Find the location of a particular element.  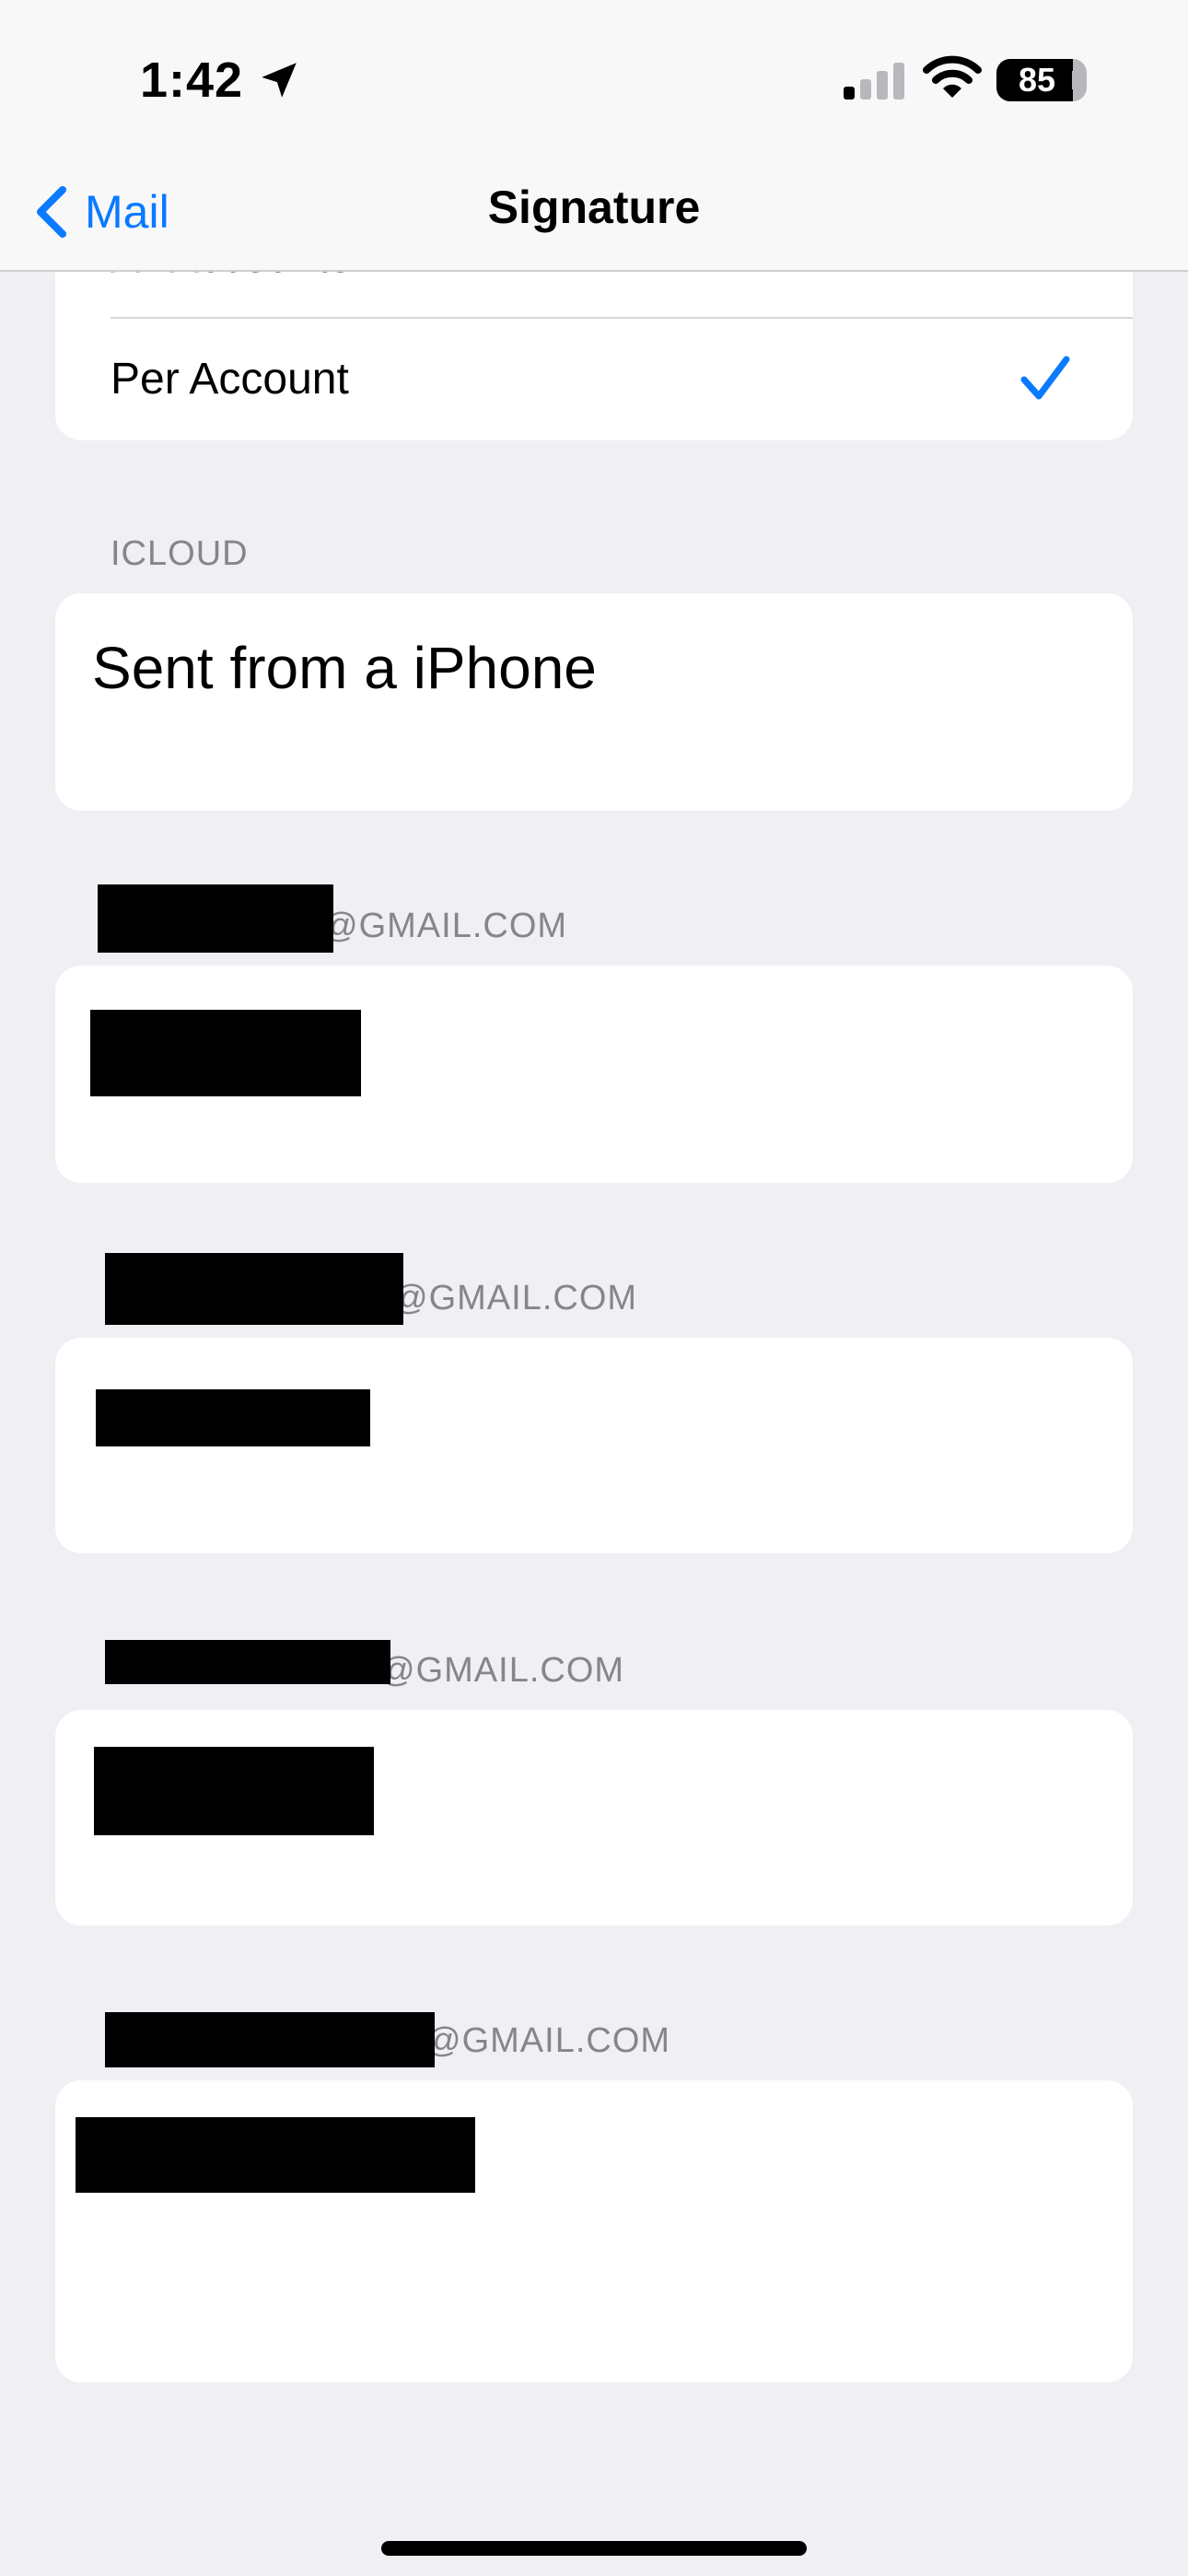

row-divider is located at coordinates (622, 318).